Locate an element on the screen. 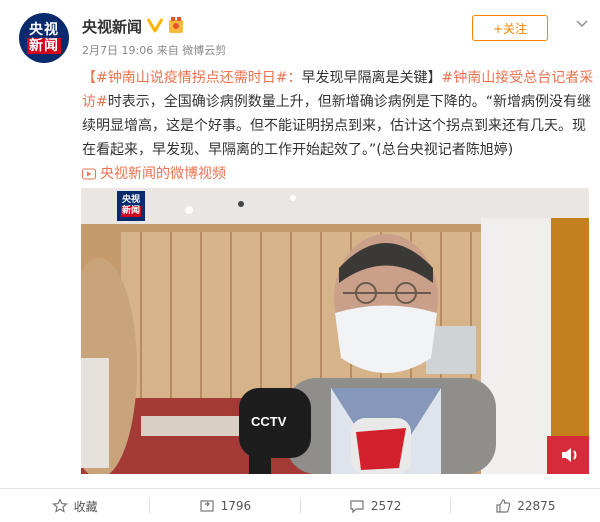 This screenshot has width=600, height=522. avatar-text-bottom: 新闻 is located at coordinates (44, 46).